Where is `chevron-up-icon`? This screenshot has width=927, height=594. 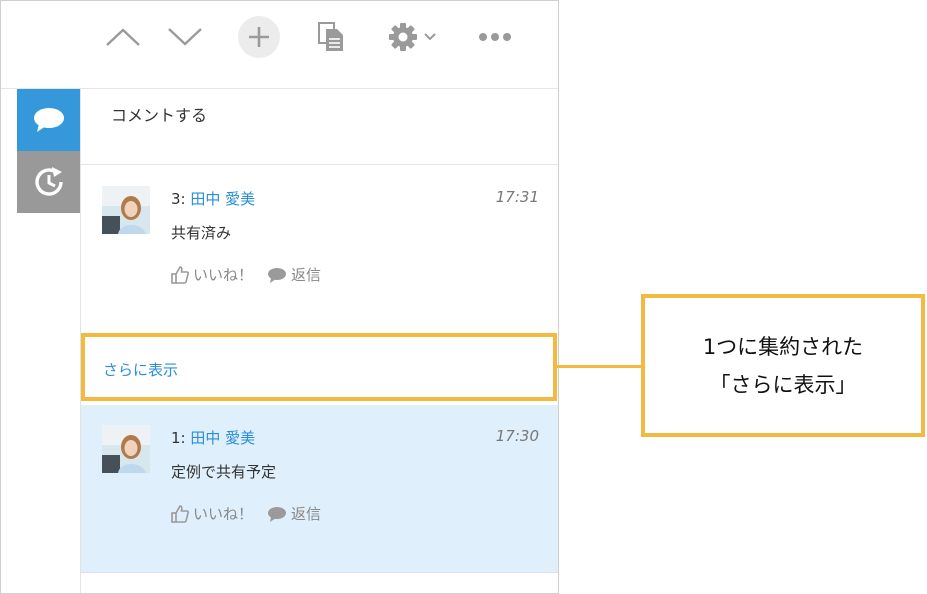 chevron-up-icon is located at coordinates (123, 37).